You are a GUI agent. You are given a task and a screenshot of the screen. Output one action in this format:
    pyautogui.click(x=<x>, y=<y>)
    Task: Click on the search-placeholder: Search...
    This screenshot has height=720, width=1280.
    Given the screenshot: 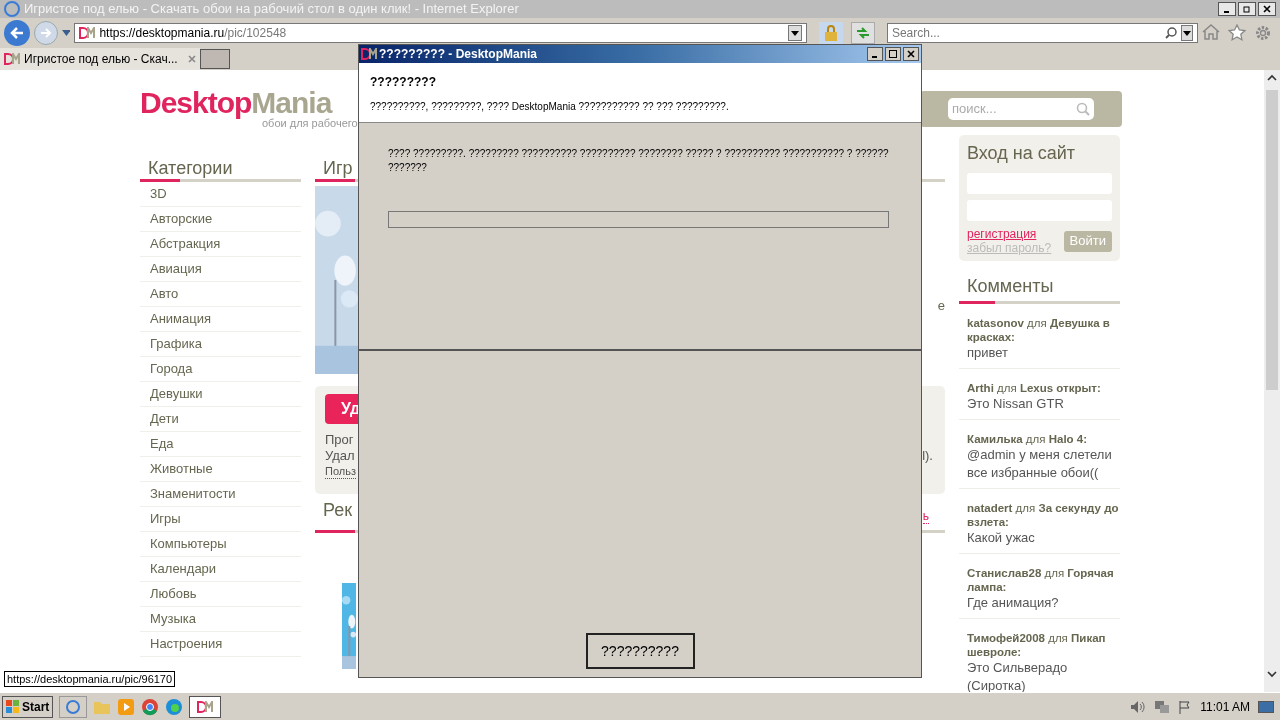 What is the action you would take?
    pyautogui.click(x=915, y=33)
    